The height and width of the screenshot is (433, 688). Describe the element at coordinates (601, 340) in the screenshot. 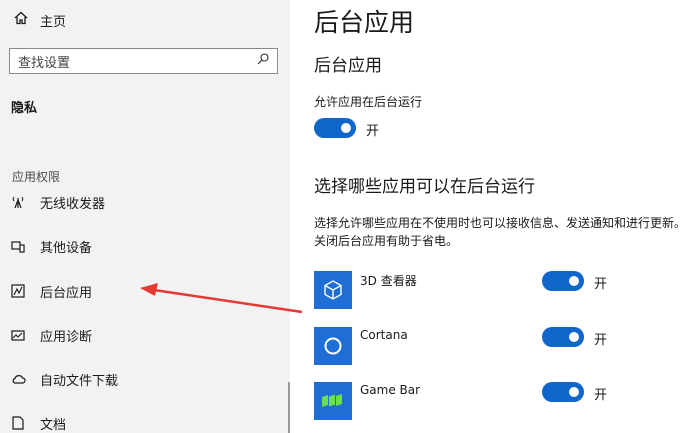

I see `cortana-toggle-state: 开` at that location.